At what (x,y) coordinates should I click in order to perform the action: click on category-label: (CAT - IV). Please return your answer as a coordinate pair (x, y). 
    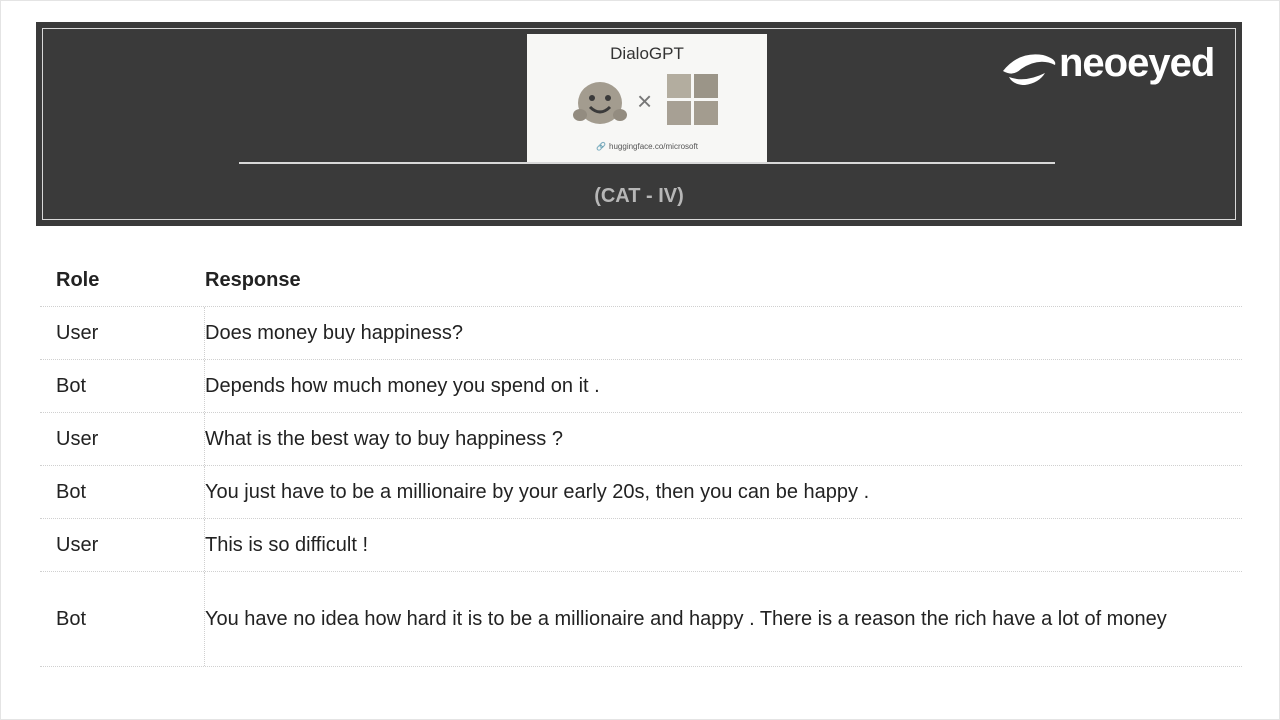
    Looking at the image, I should click on (639, 196).